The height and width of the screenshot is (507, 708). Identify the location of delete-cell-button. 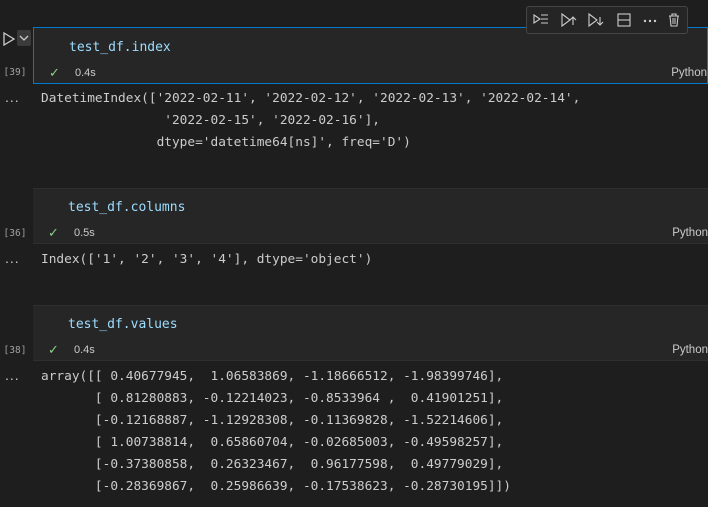
(674, 20).